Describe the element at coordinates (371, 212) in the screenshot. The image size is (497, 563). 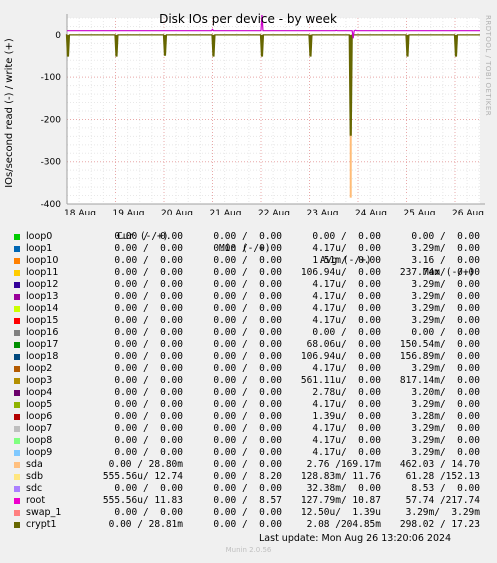
I see `x-tick-label: 24 Aug` at that location.